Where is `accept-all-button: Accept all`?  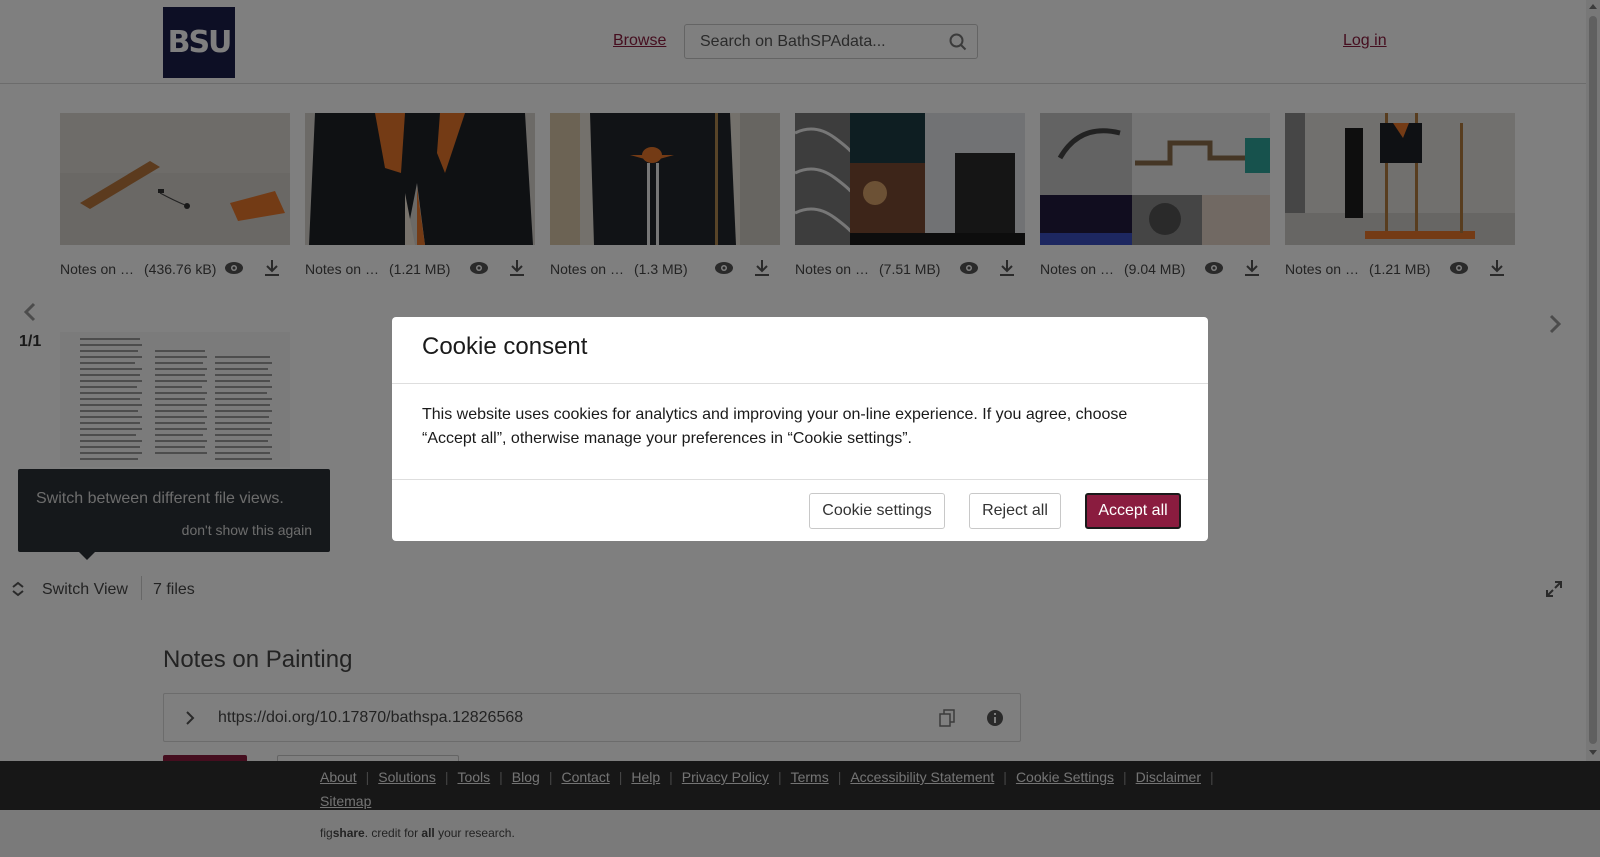
accept-all-button: Accept all is located at coordinates (1133, 511).